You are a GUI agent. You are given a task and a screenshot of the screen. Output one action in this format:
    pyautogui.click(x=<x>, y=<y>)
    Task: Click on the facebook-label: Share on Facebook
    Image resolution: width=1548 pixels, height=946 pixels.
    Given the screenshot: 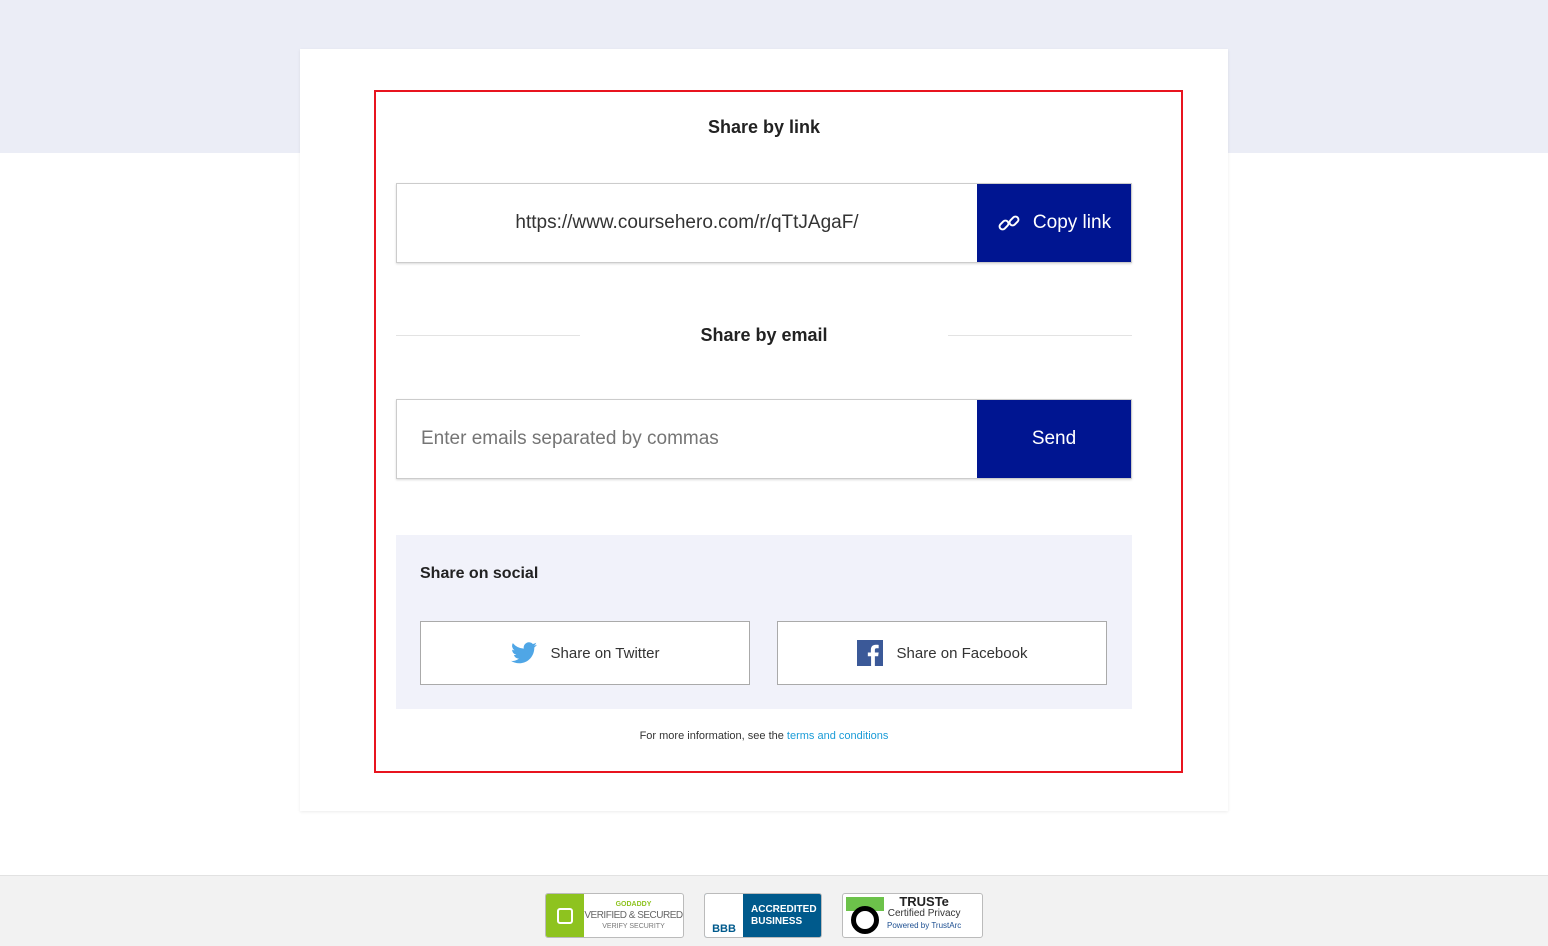 What is the action you would take?
    pyautogui.click(x=962, y=653)
    